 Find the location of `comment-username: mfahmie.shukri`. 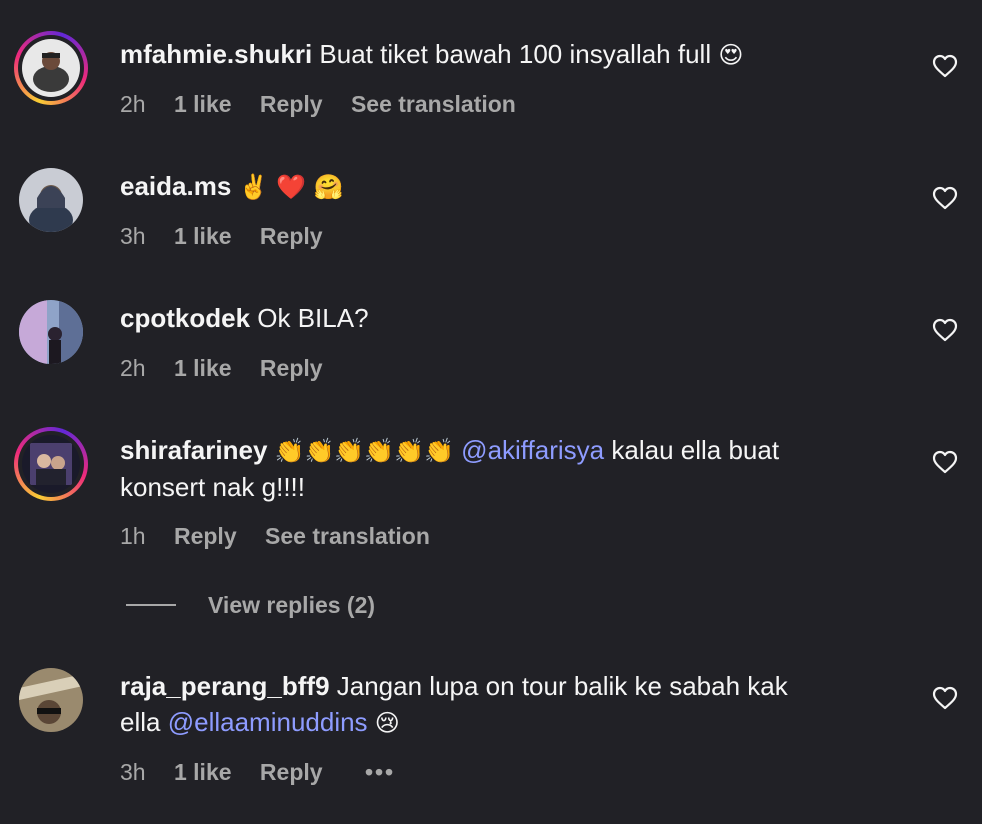

comment-username: mfahmie.shukri is located at coordinates (216, 54).